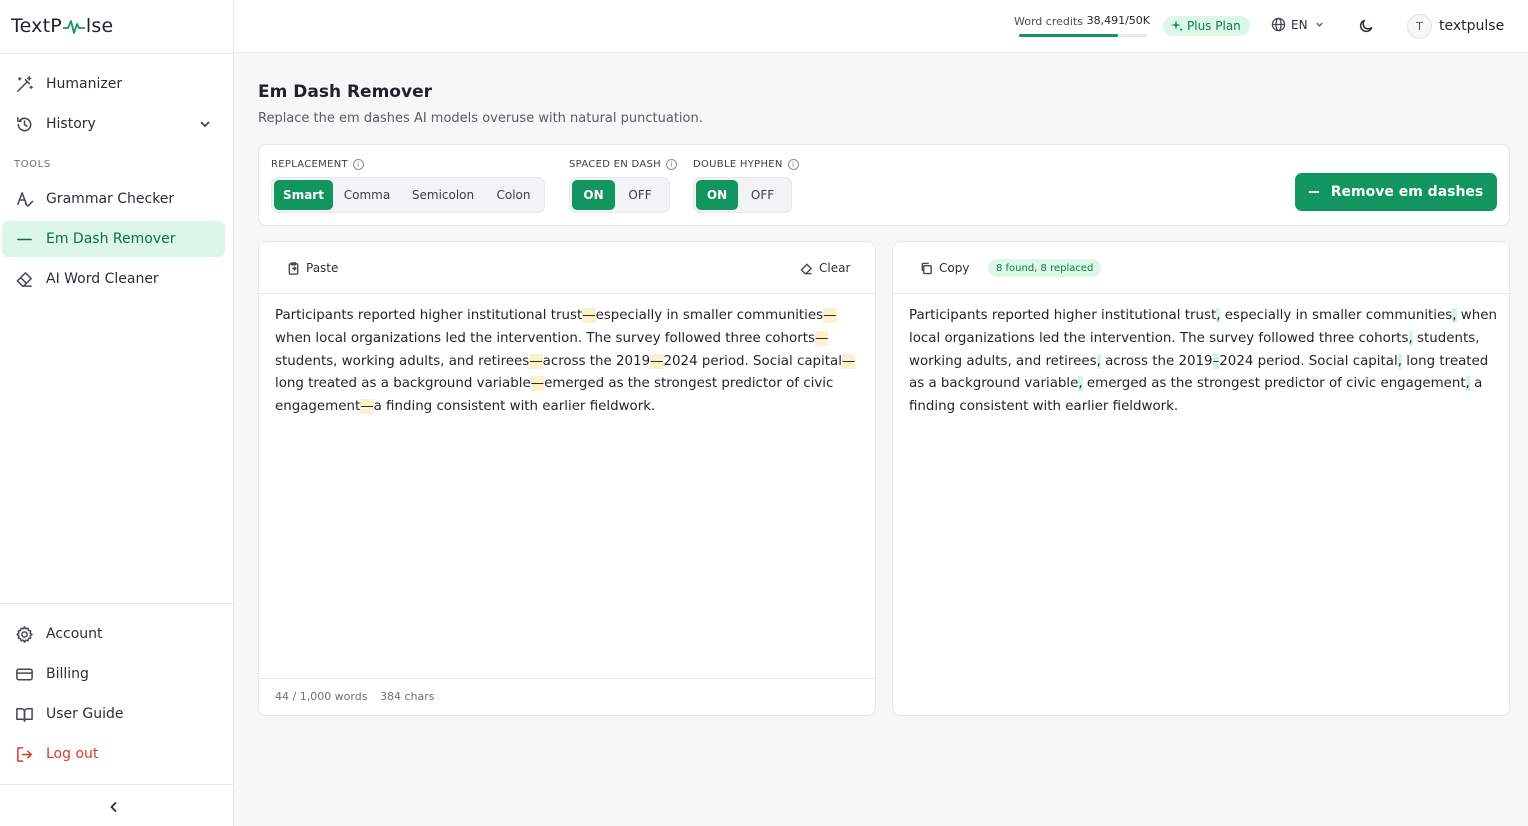 The width and height of the screenshot is (1528, 826). What do you see at coordinates (24, 634) in the screenshot?
I see `gear-icon` at bounding box center [24, 634].